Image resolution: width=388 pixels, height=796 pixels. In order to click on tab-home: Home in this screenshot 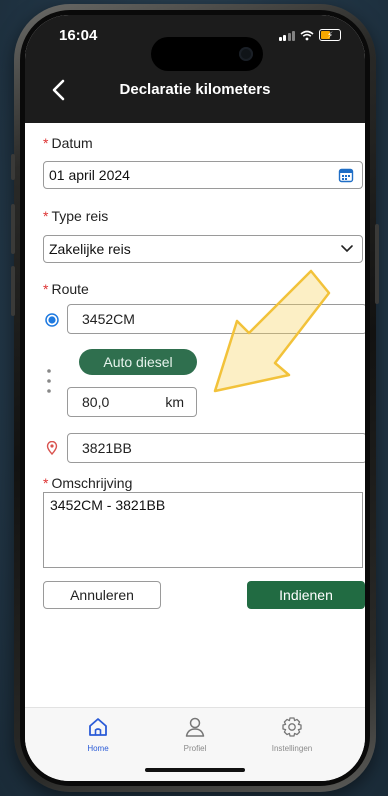, I will do `click(98, 734)`.